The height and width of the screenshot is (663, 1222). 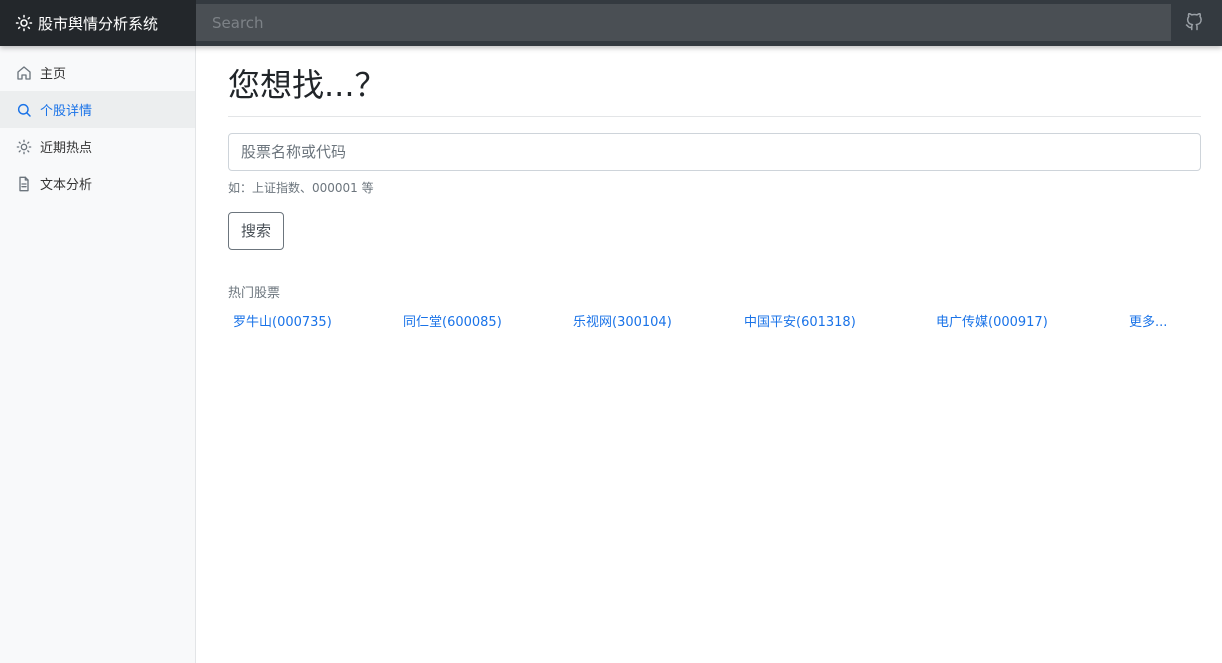 What do you see at coordinates (714, 152) in the screenshot?
I see `stock-search-input` at bounding box center [714, 152].